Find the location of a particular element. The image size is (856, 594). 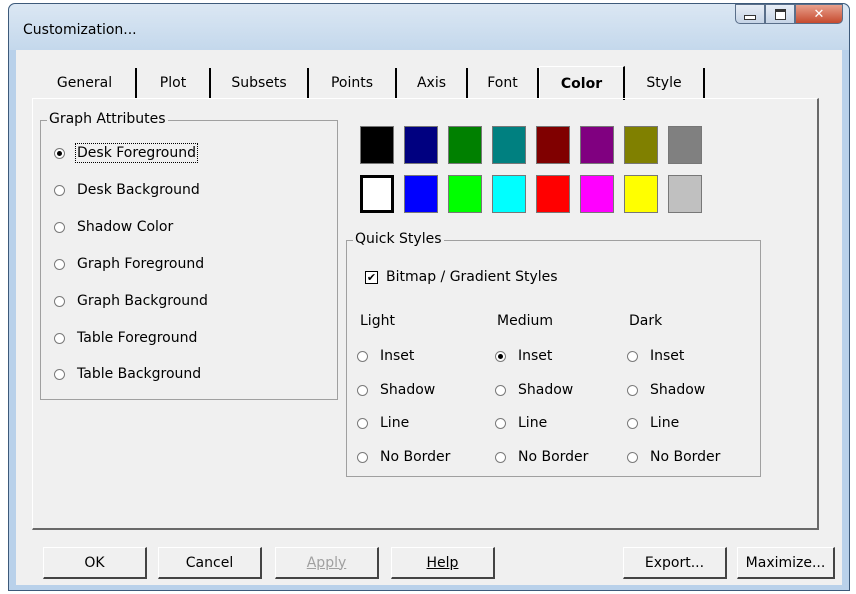

radio-medium-shadow: Shadow is located at coordinates (534, 390).